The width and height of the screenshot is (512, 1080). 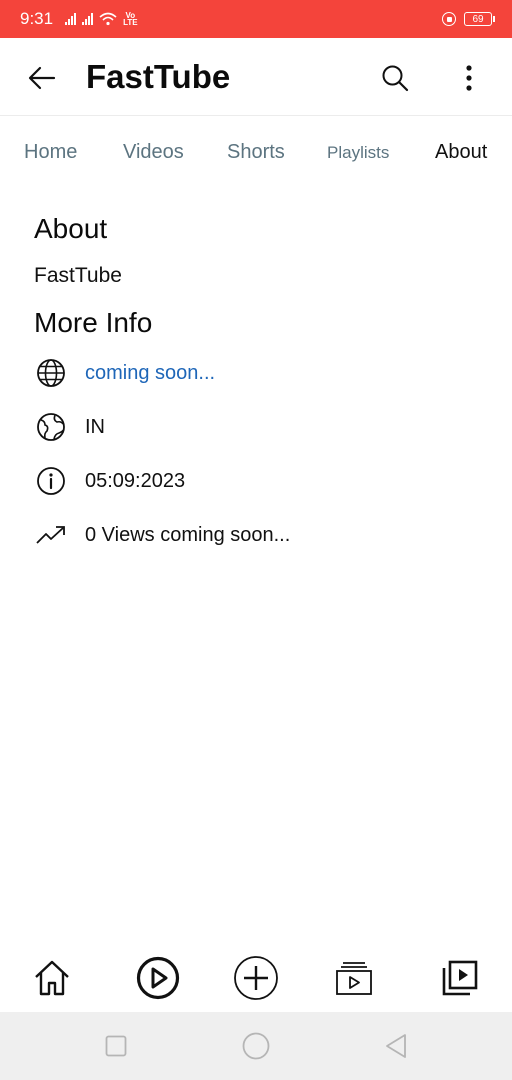 What do you see at coordinates (95, 426) in the screenshot?
I see `country-text: IN` at bounding box center [95, 426].